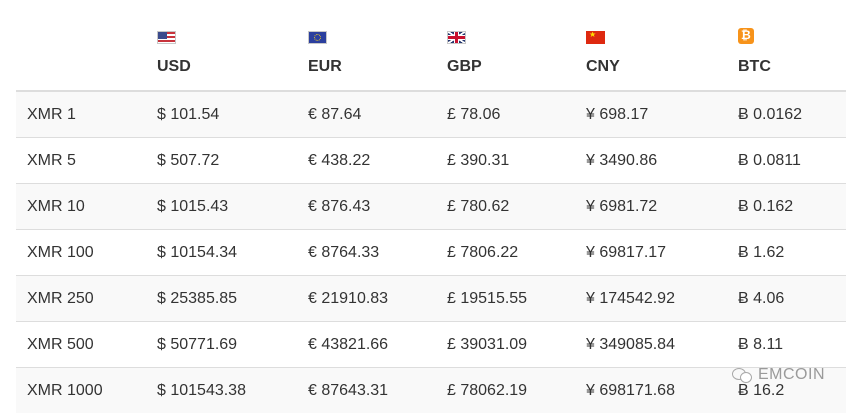 This screenshot has width=853, height=413. I want to click on price-cell-btc: Ƀ 1.62, so click(786, 253).